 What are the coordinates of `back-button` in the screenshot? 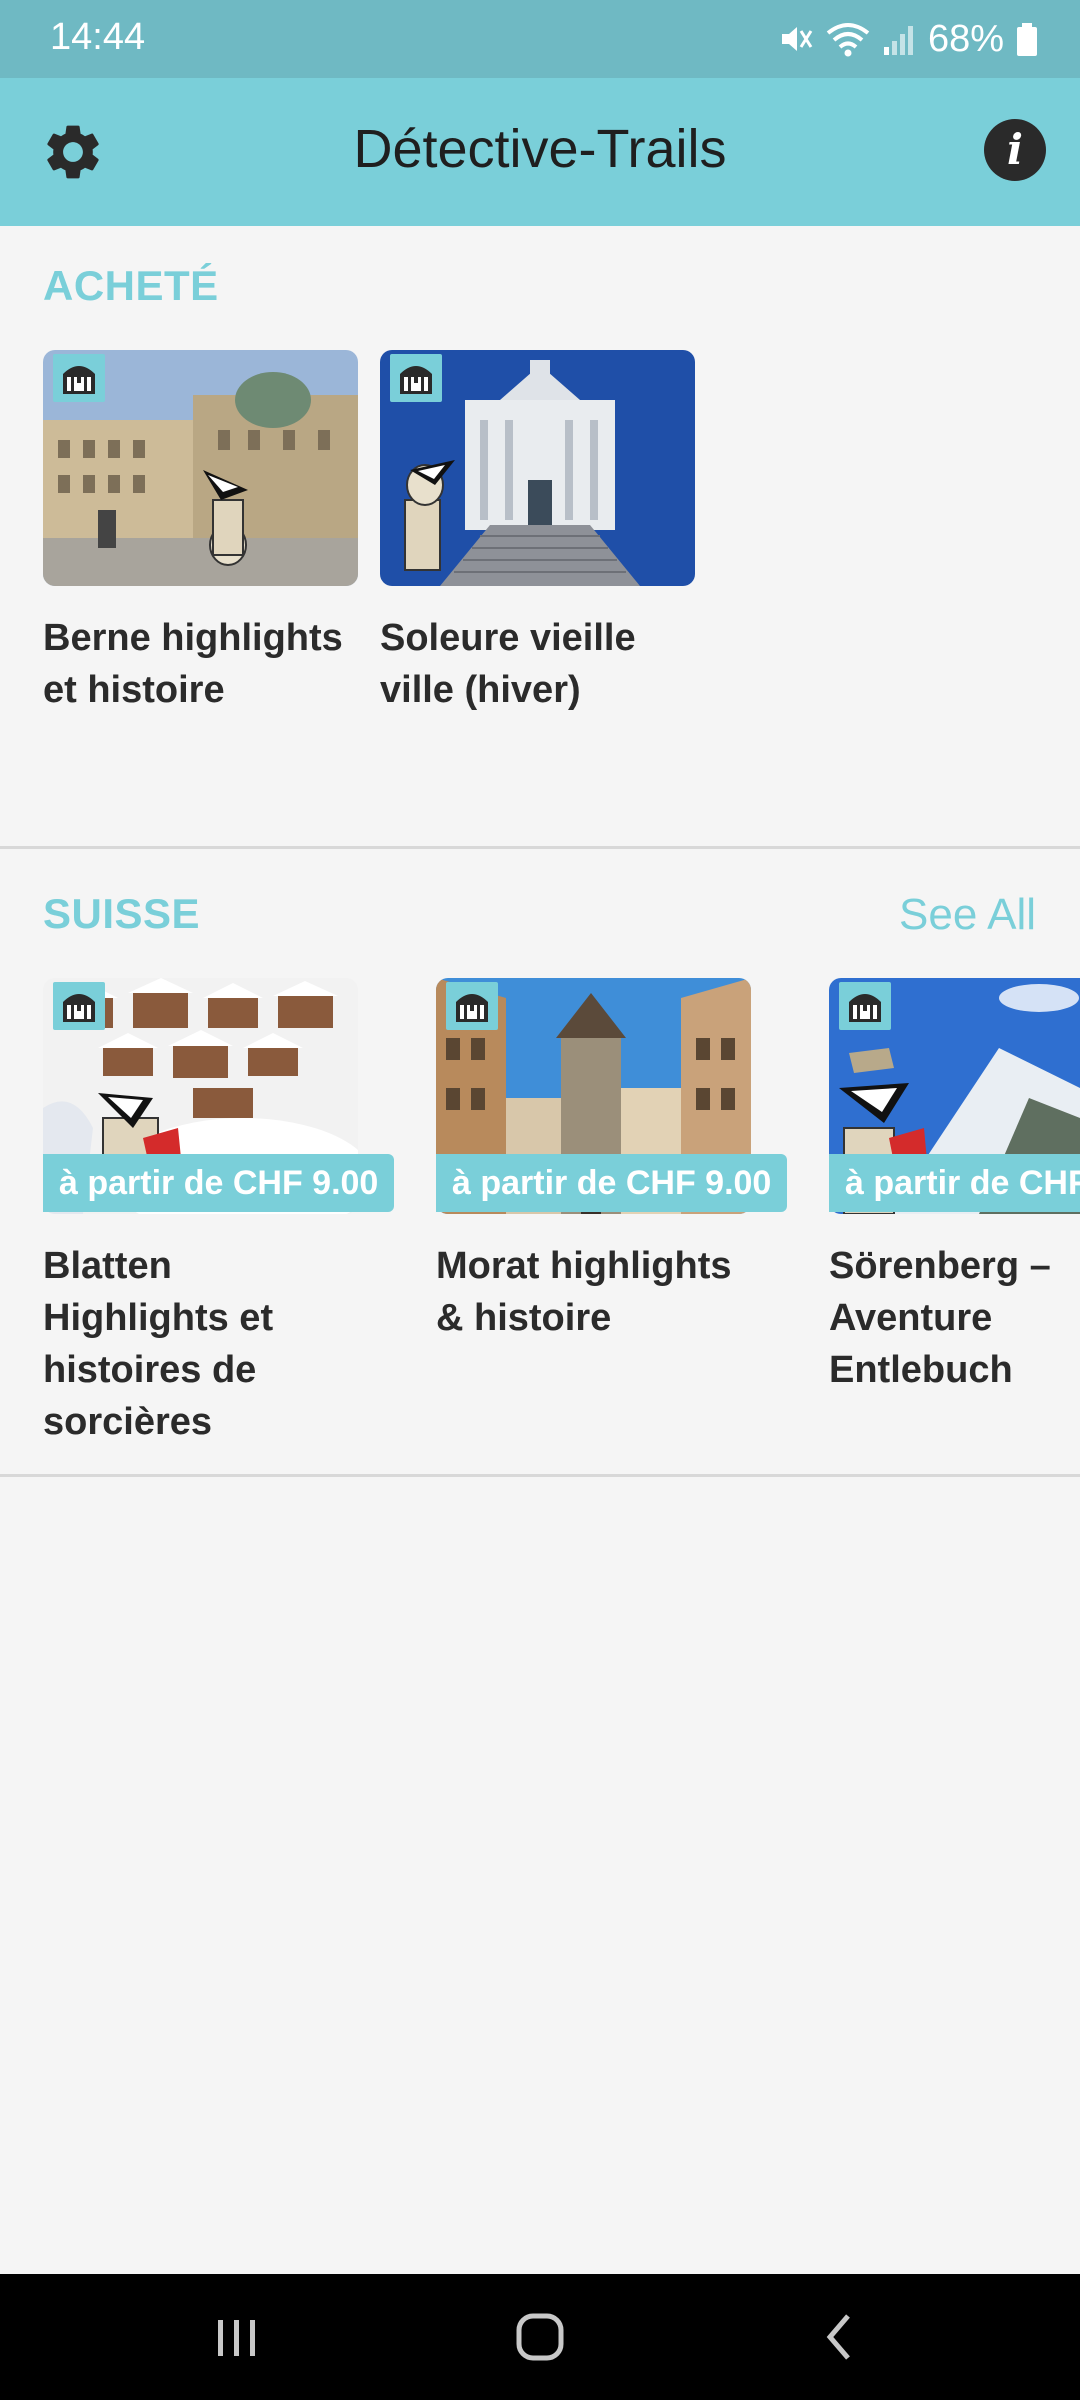 It's located at (841, 2337).